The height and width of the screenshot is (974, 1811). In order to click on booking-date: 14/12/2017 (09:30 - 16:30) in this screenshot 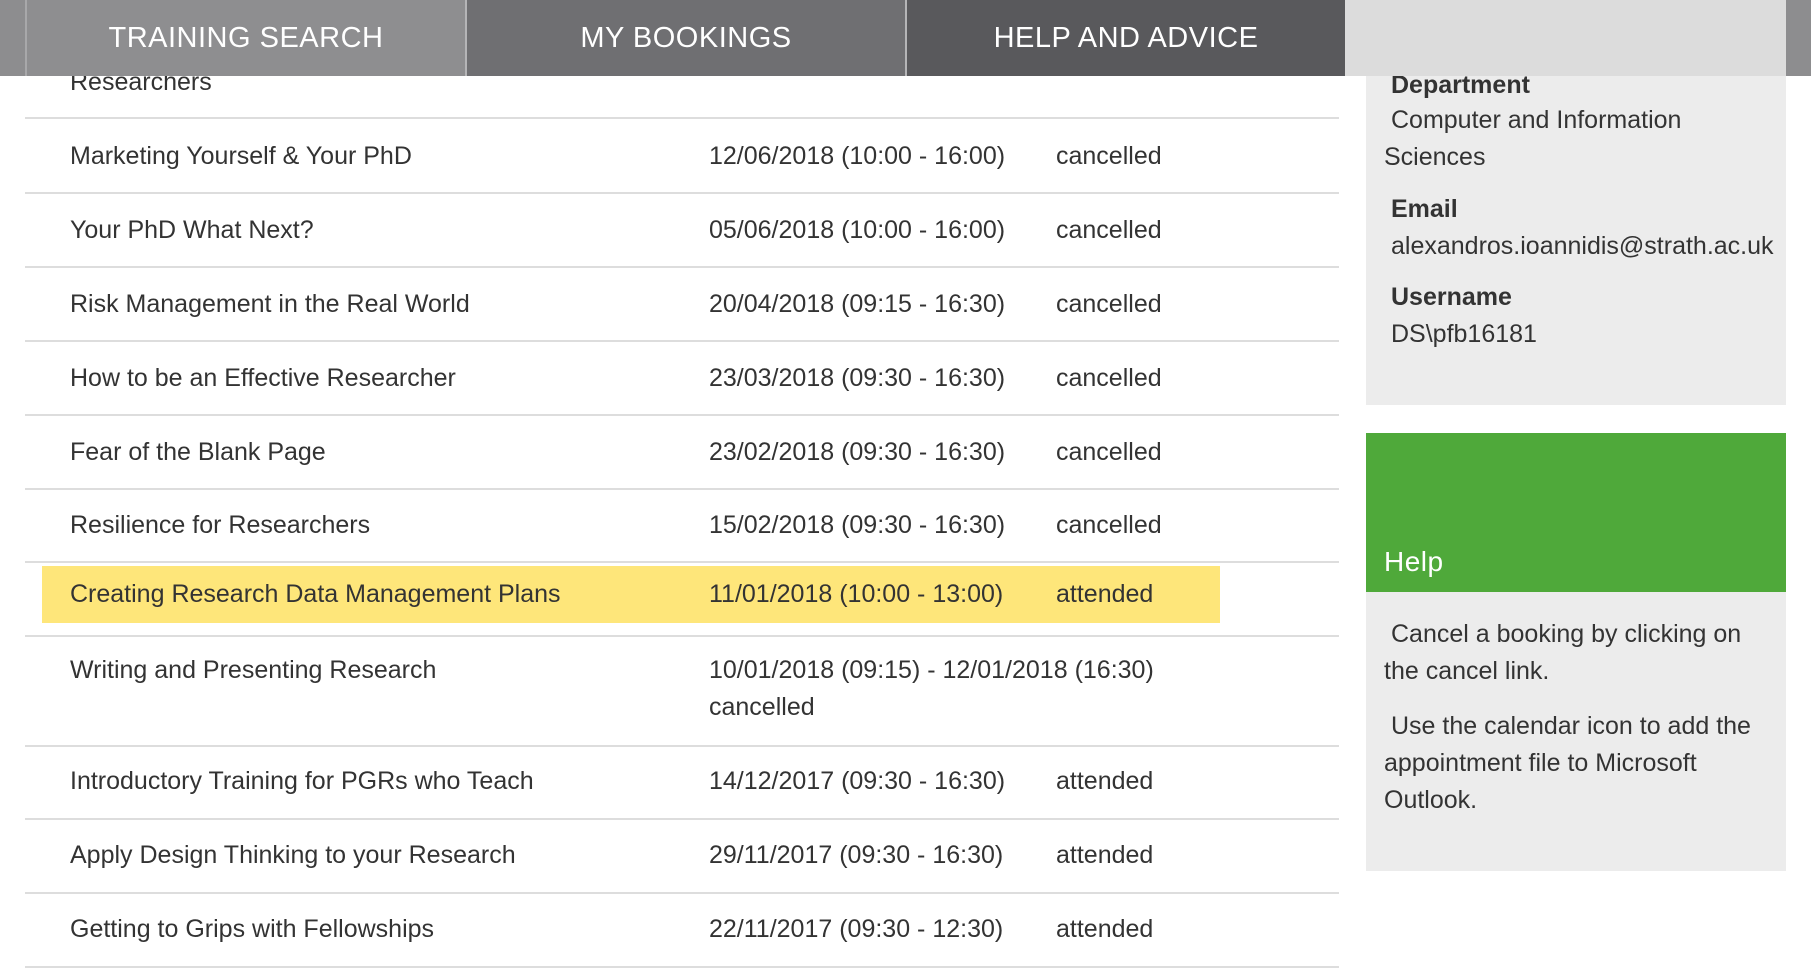, I will do `click(857, 781)`.